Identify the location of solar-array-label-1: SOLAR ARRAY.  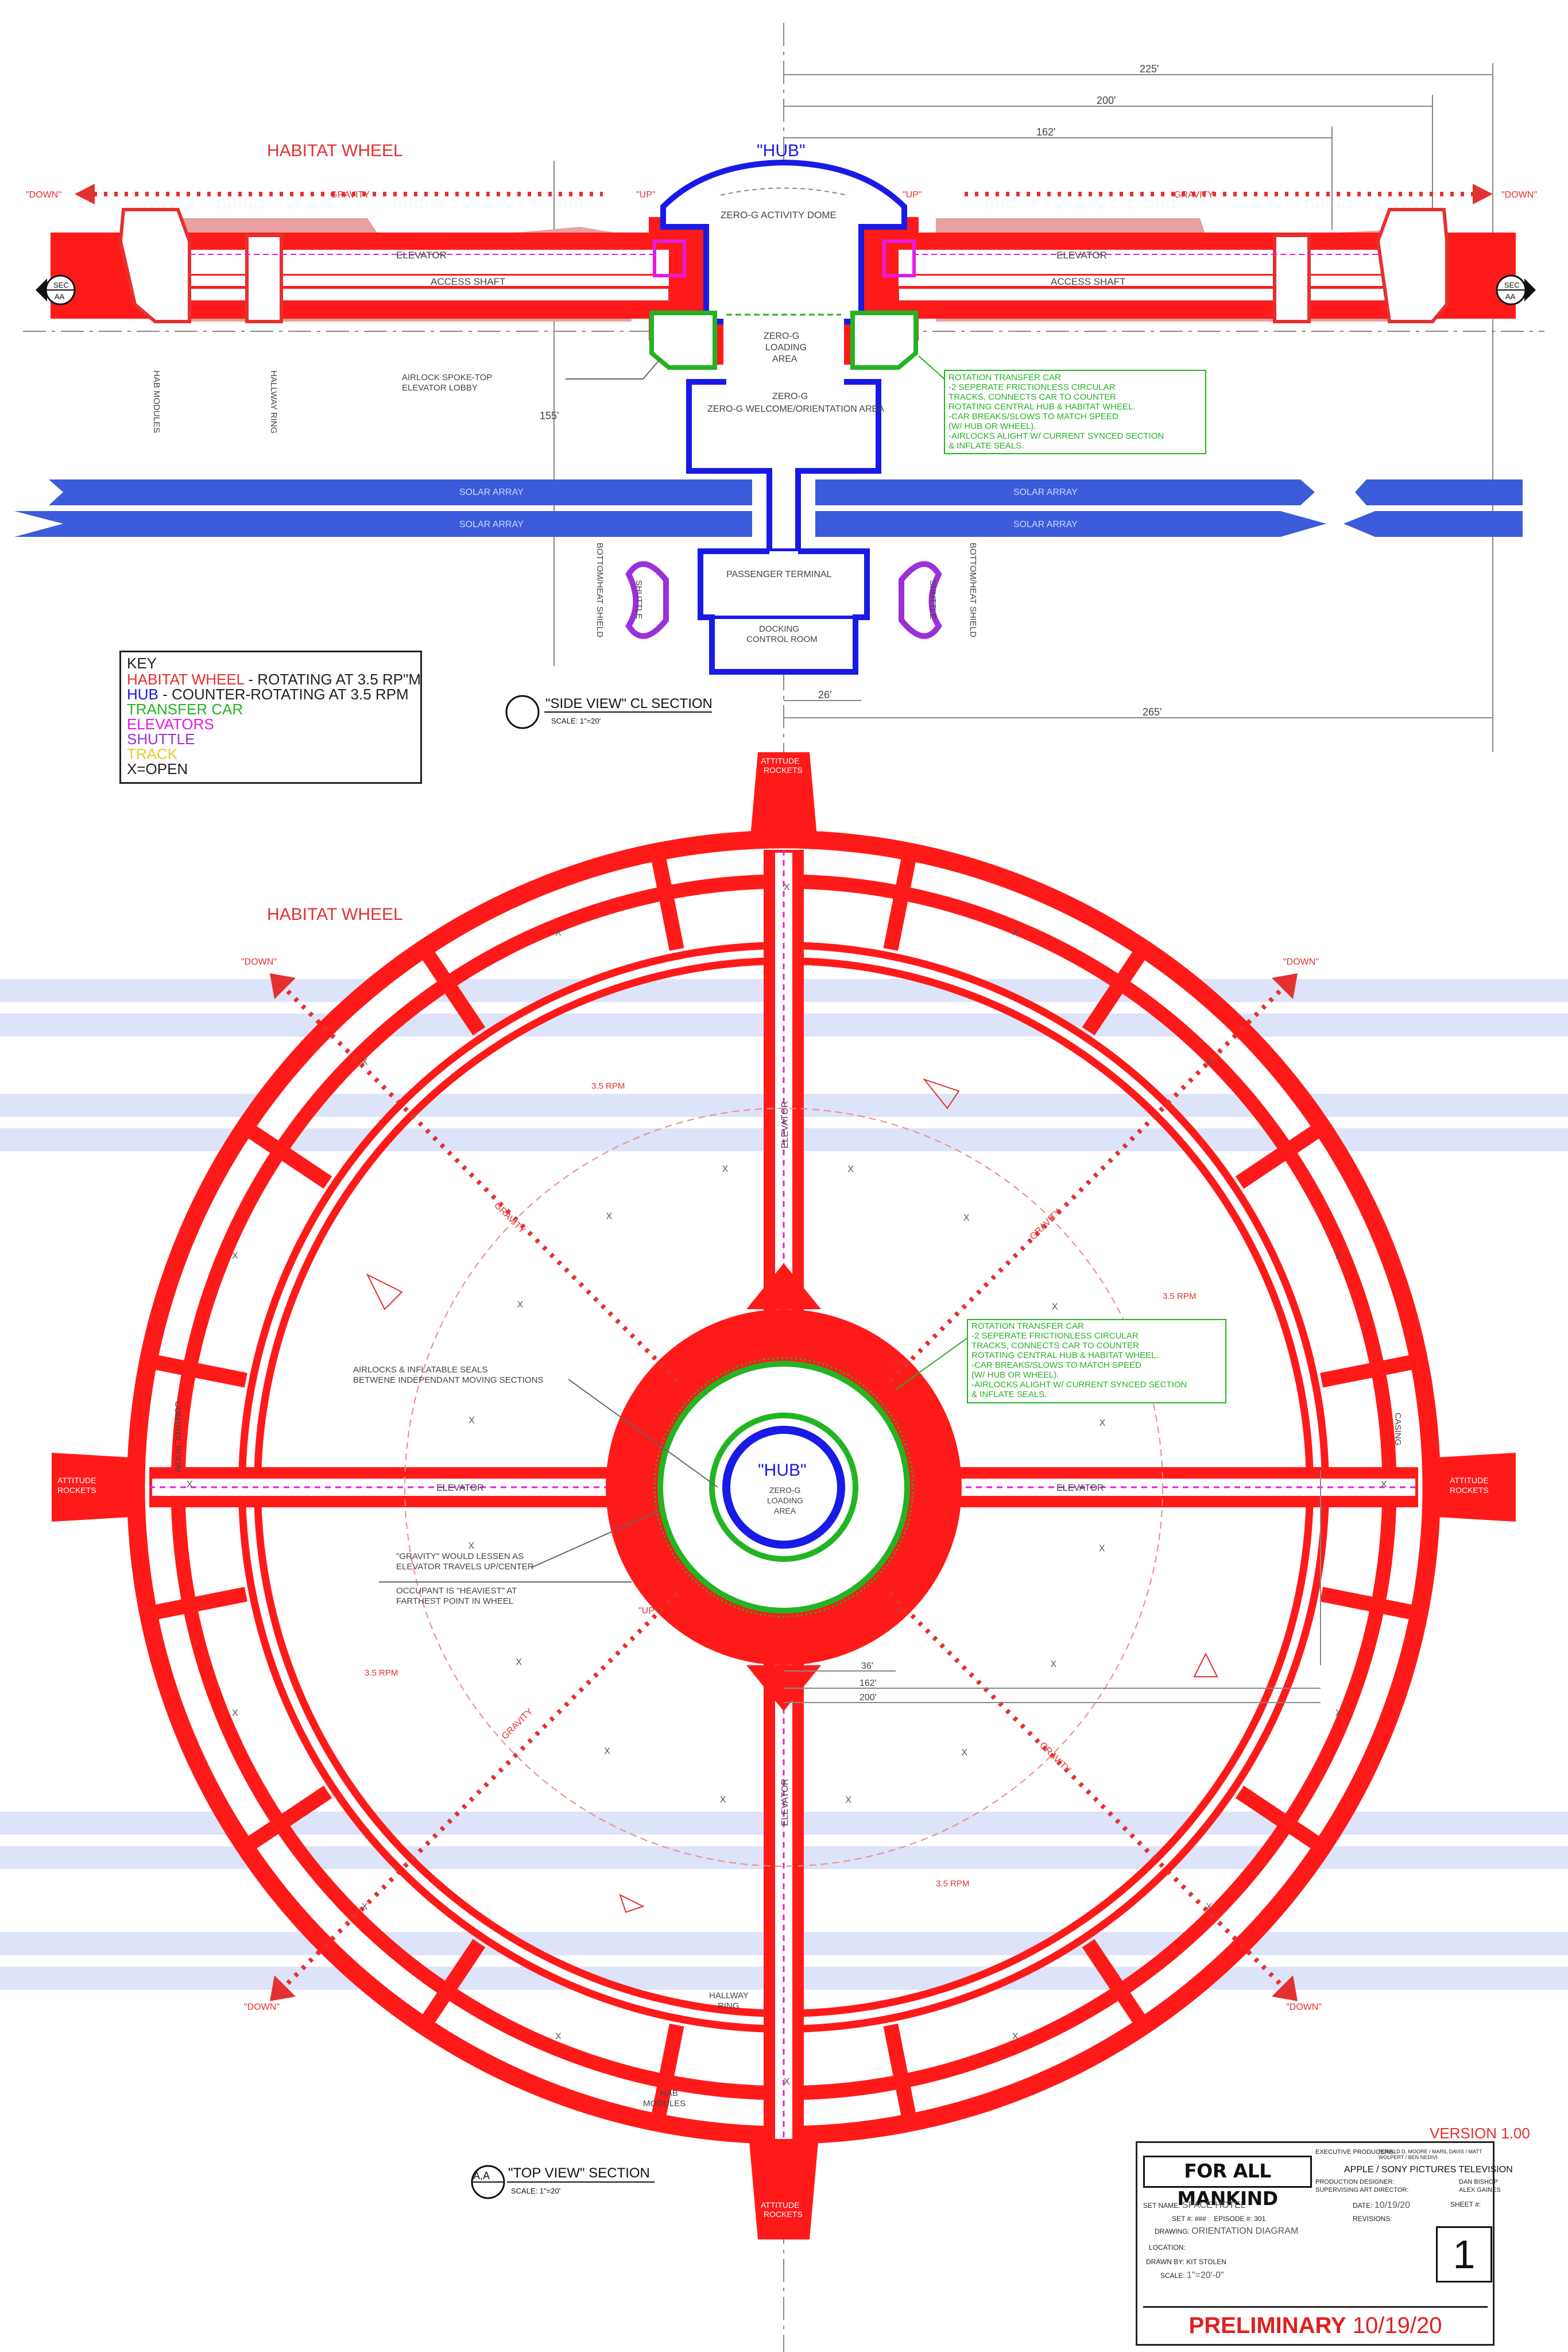
(491, 492).